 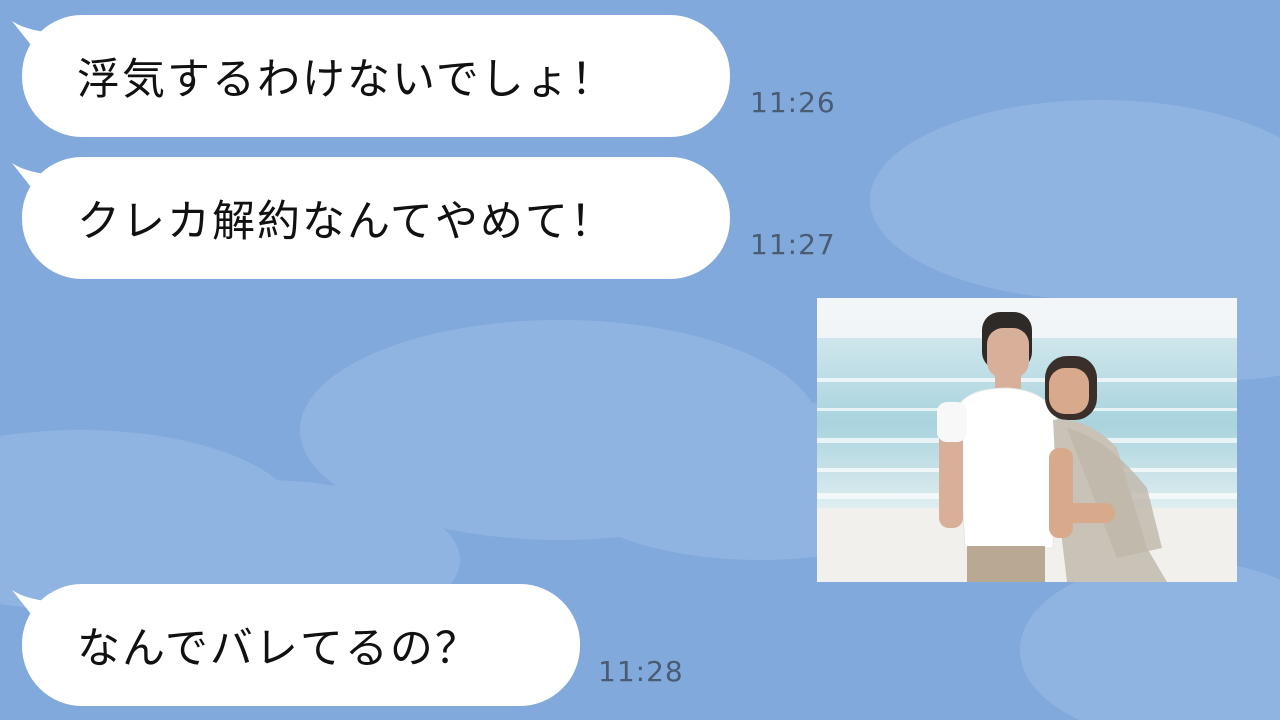 I want to click on photo-image, so click(x=1027, y=440).